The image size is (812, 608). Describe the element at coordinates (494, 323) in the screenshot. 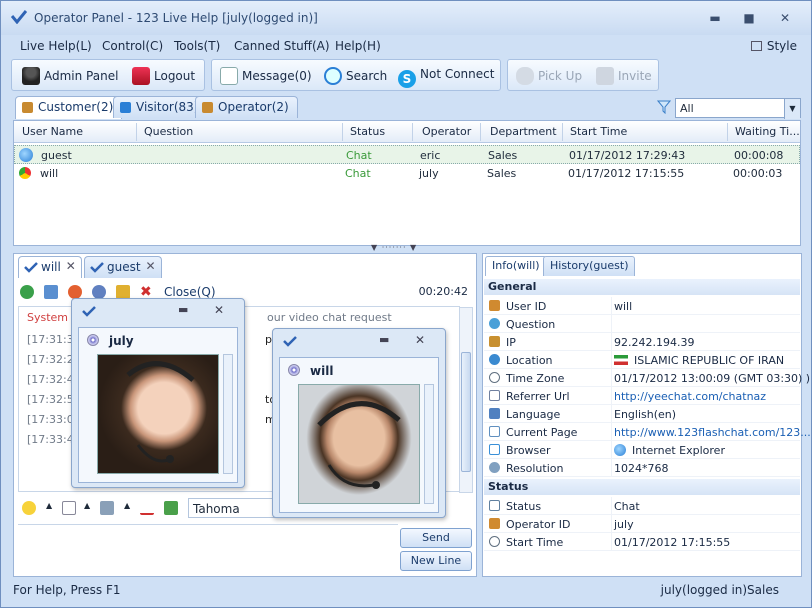

I see `question-icon` at that location.